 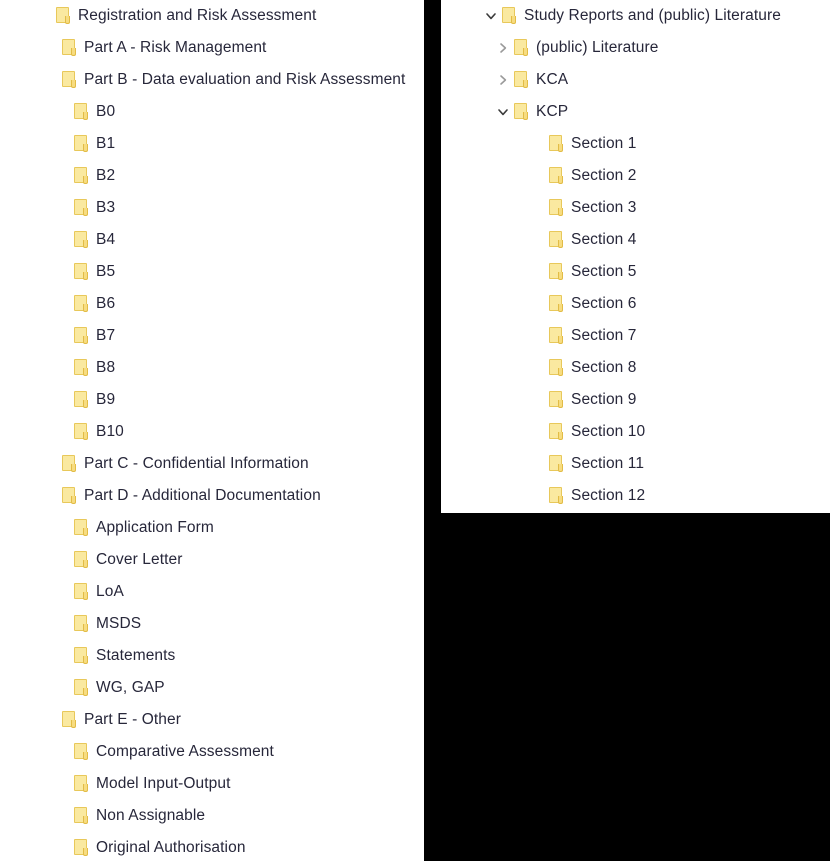 What do you see at coordinates (604, 336) in the screenshot?
I see `tree-item-label: Section 7` at bounding box center [604, 336].